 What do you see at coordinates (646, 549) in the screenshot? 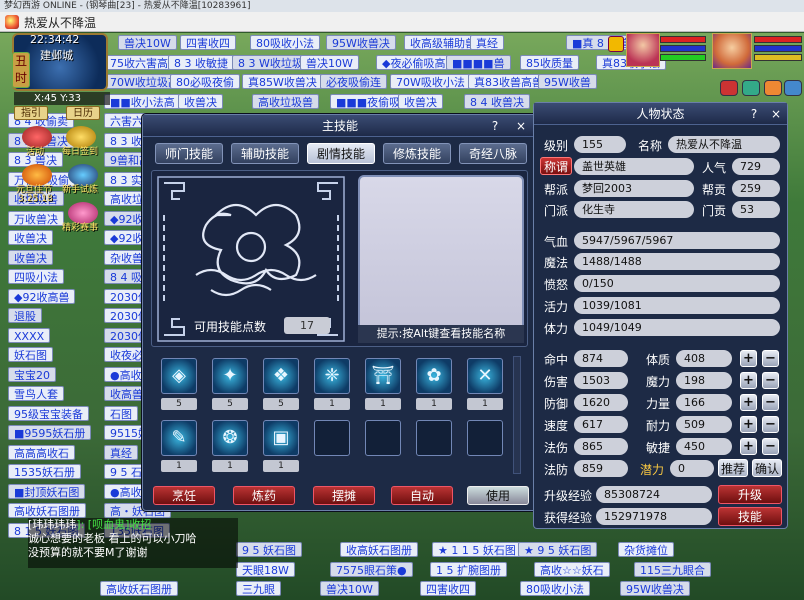
I see `stall-sign: 杂货摊位` at bounding box center [646, 549].